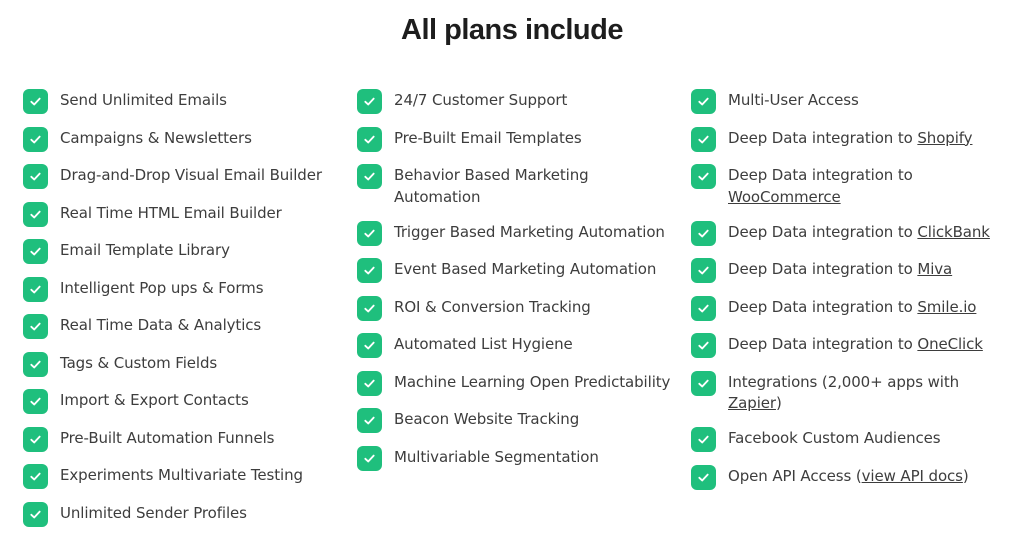  Describe the element at coordinates (201, 513) in the screenshot. I see `feature-text: Unlimited Sender Profiles` at that location.